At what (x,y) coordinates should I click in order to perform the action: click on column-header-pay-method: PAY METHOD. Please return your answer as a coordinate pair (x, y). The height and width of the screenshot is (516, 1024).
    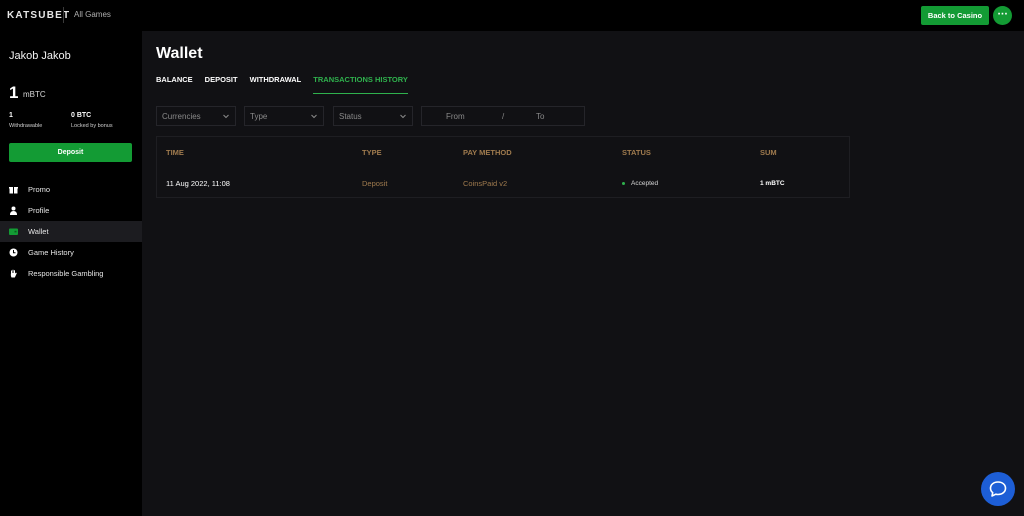
    Looking at the image, I should click on (487, 152).